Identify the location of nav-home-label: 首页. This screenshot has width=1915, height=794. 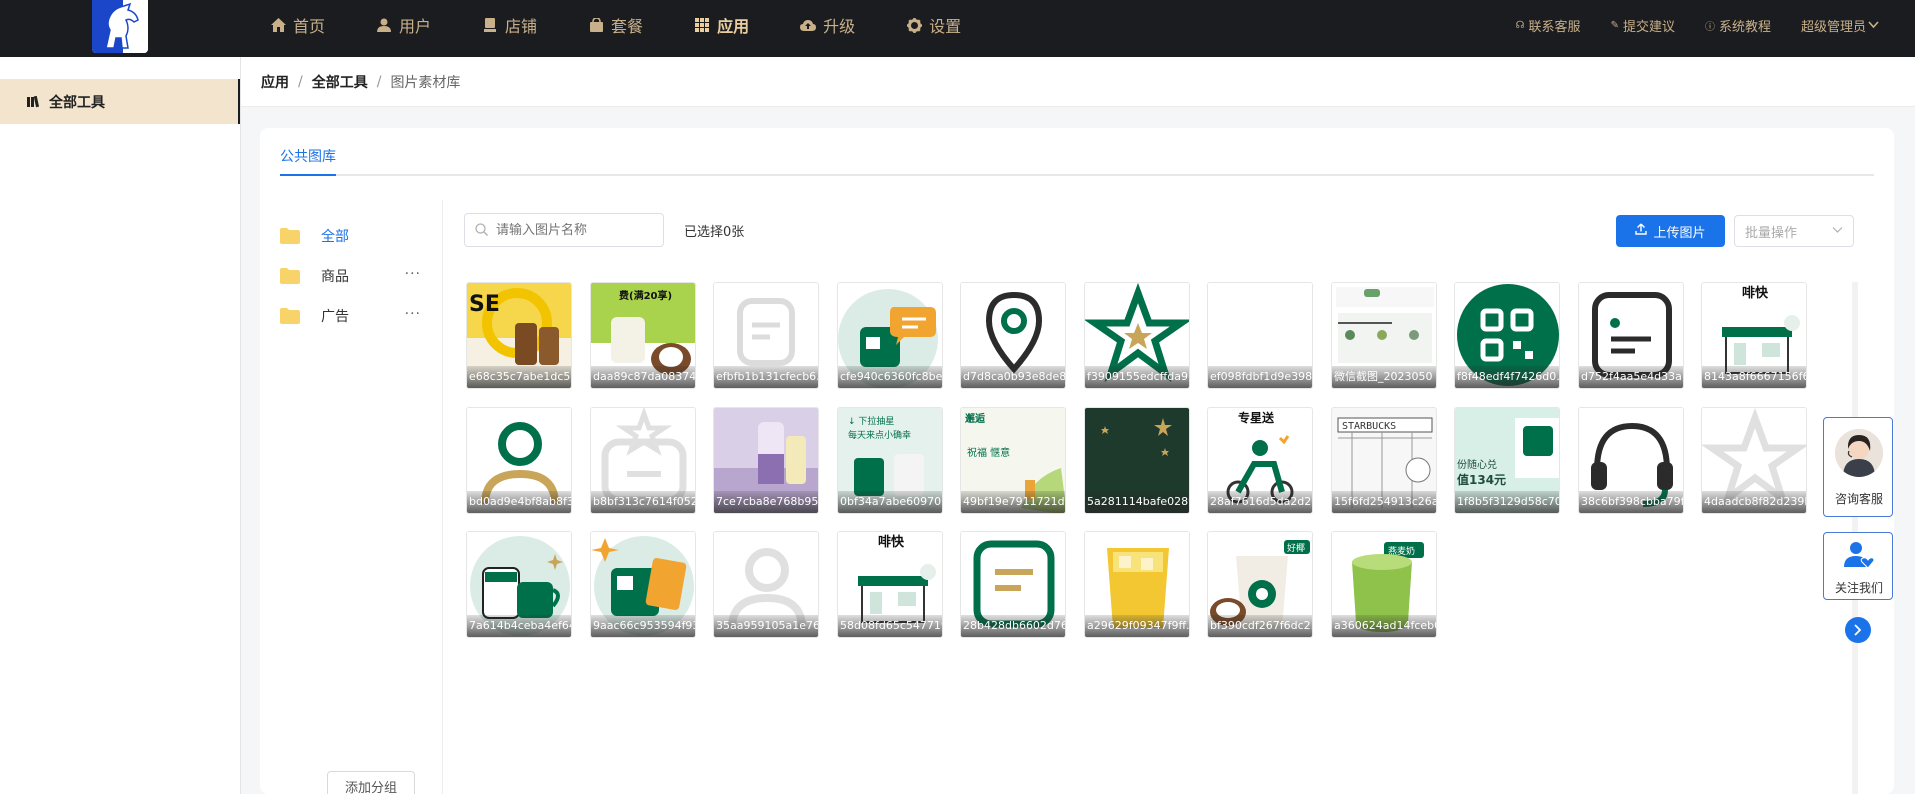
(309, 26).